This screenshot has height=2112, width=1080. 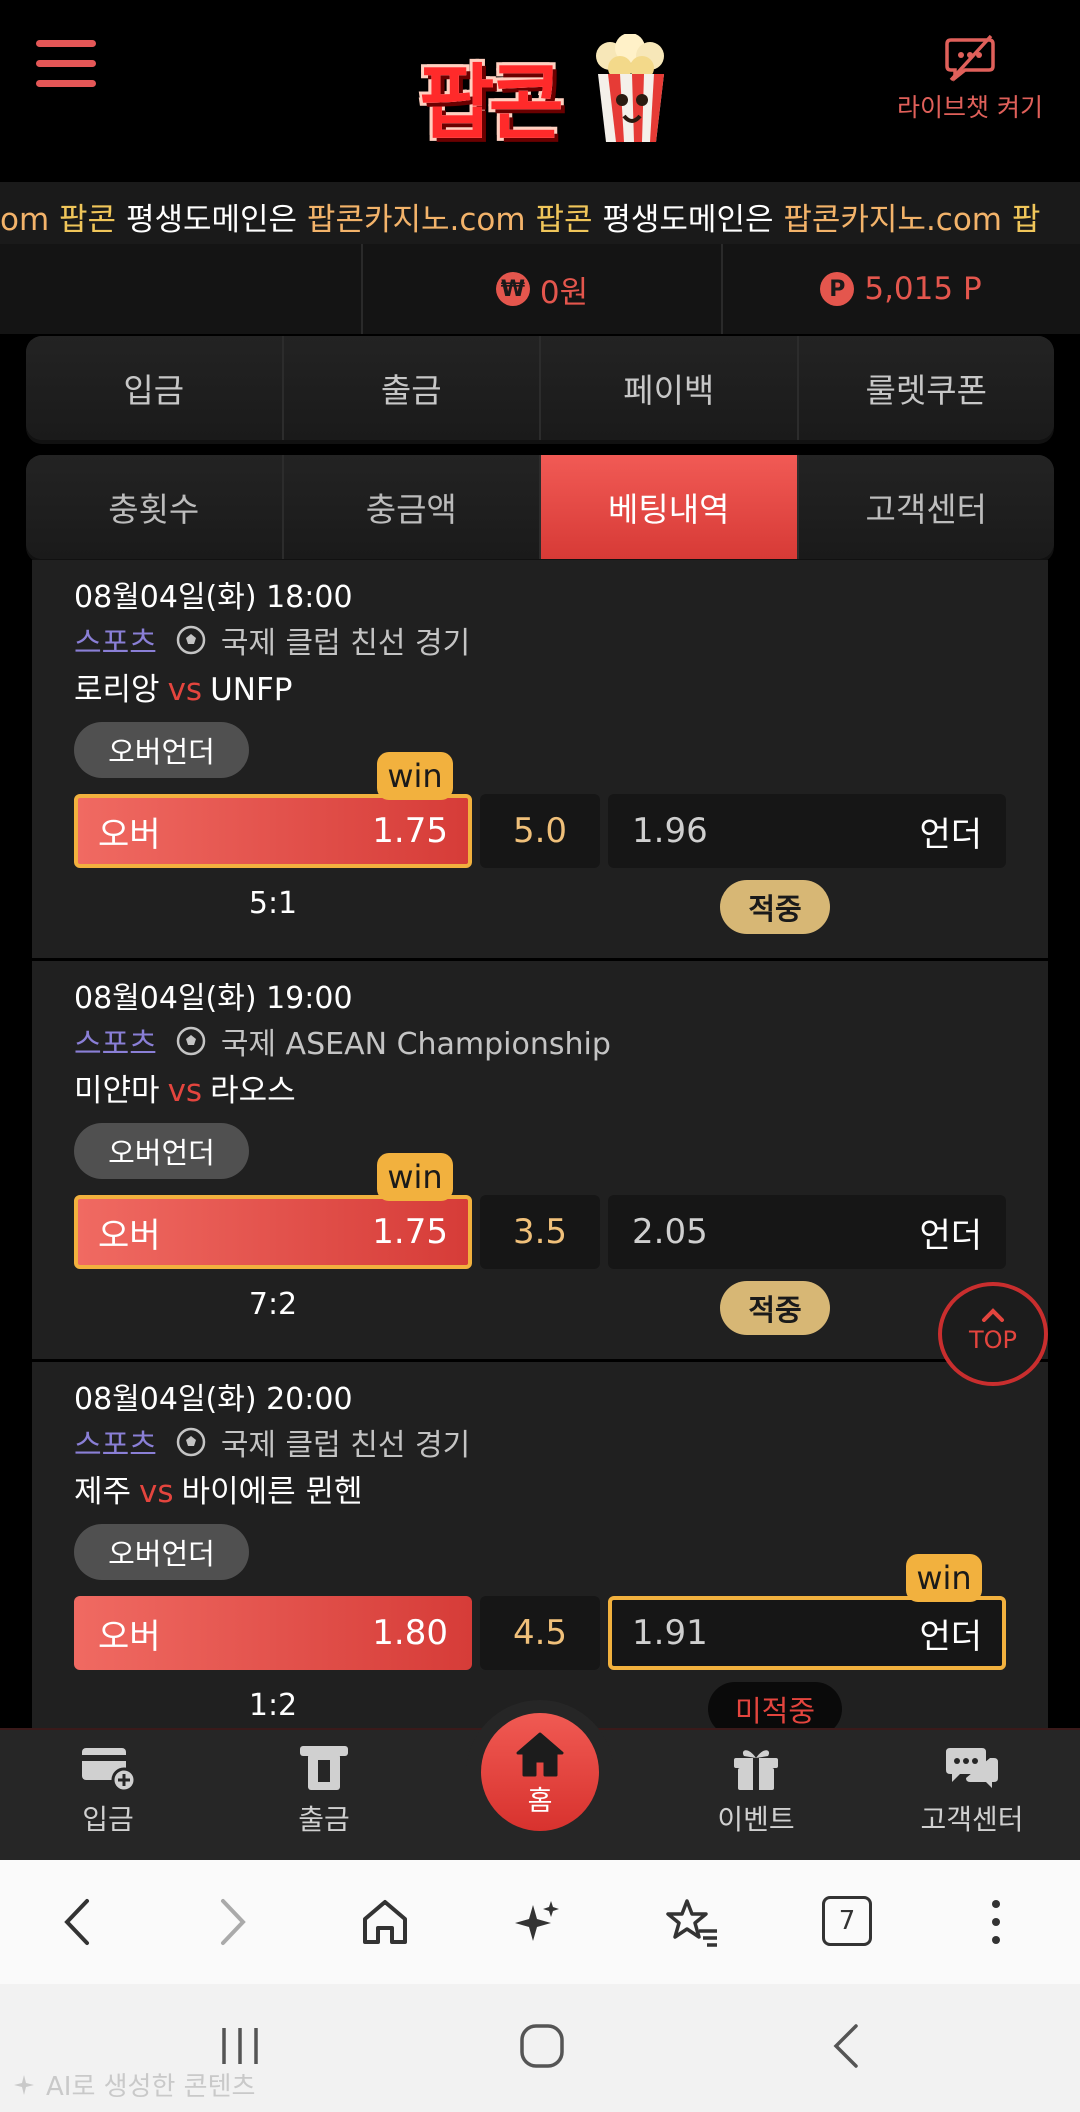 I want to click on won-icon: ₩, so click(x=512, y=289).